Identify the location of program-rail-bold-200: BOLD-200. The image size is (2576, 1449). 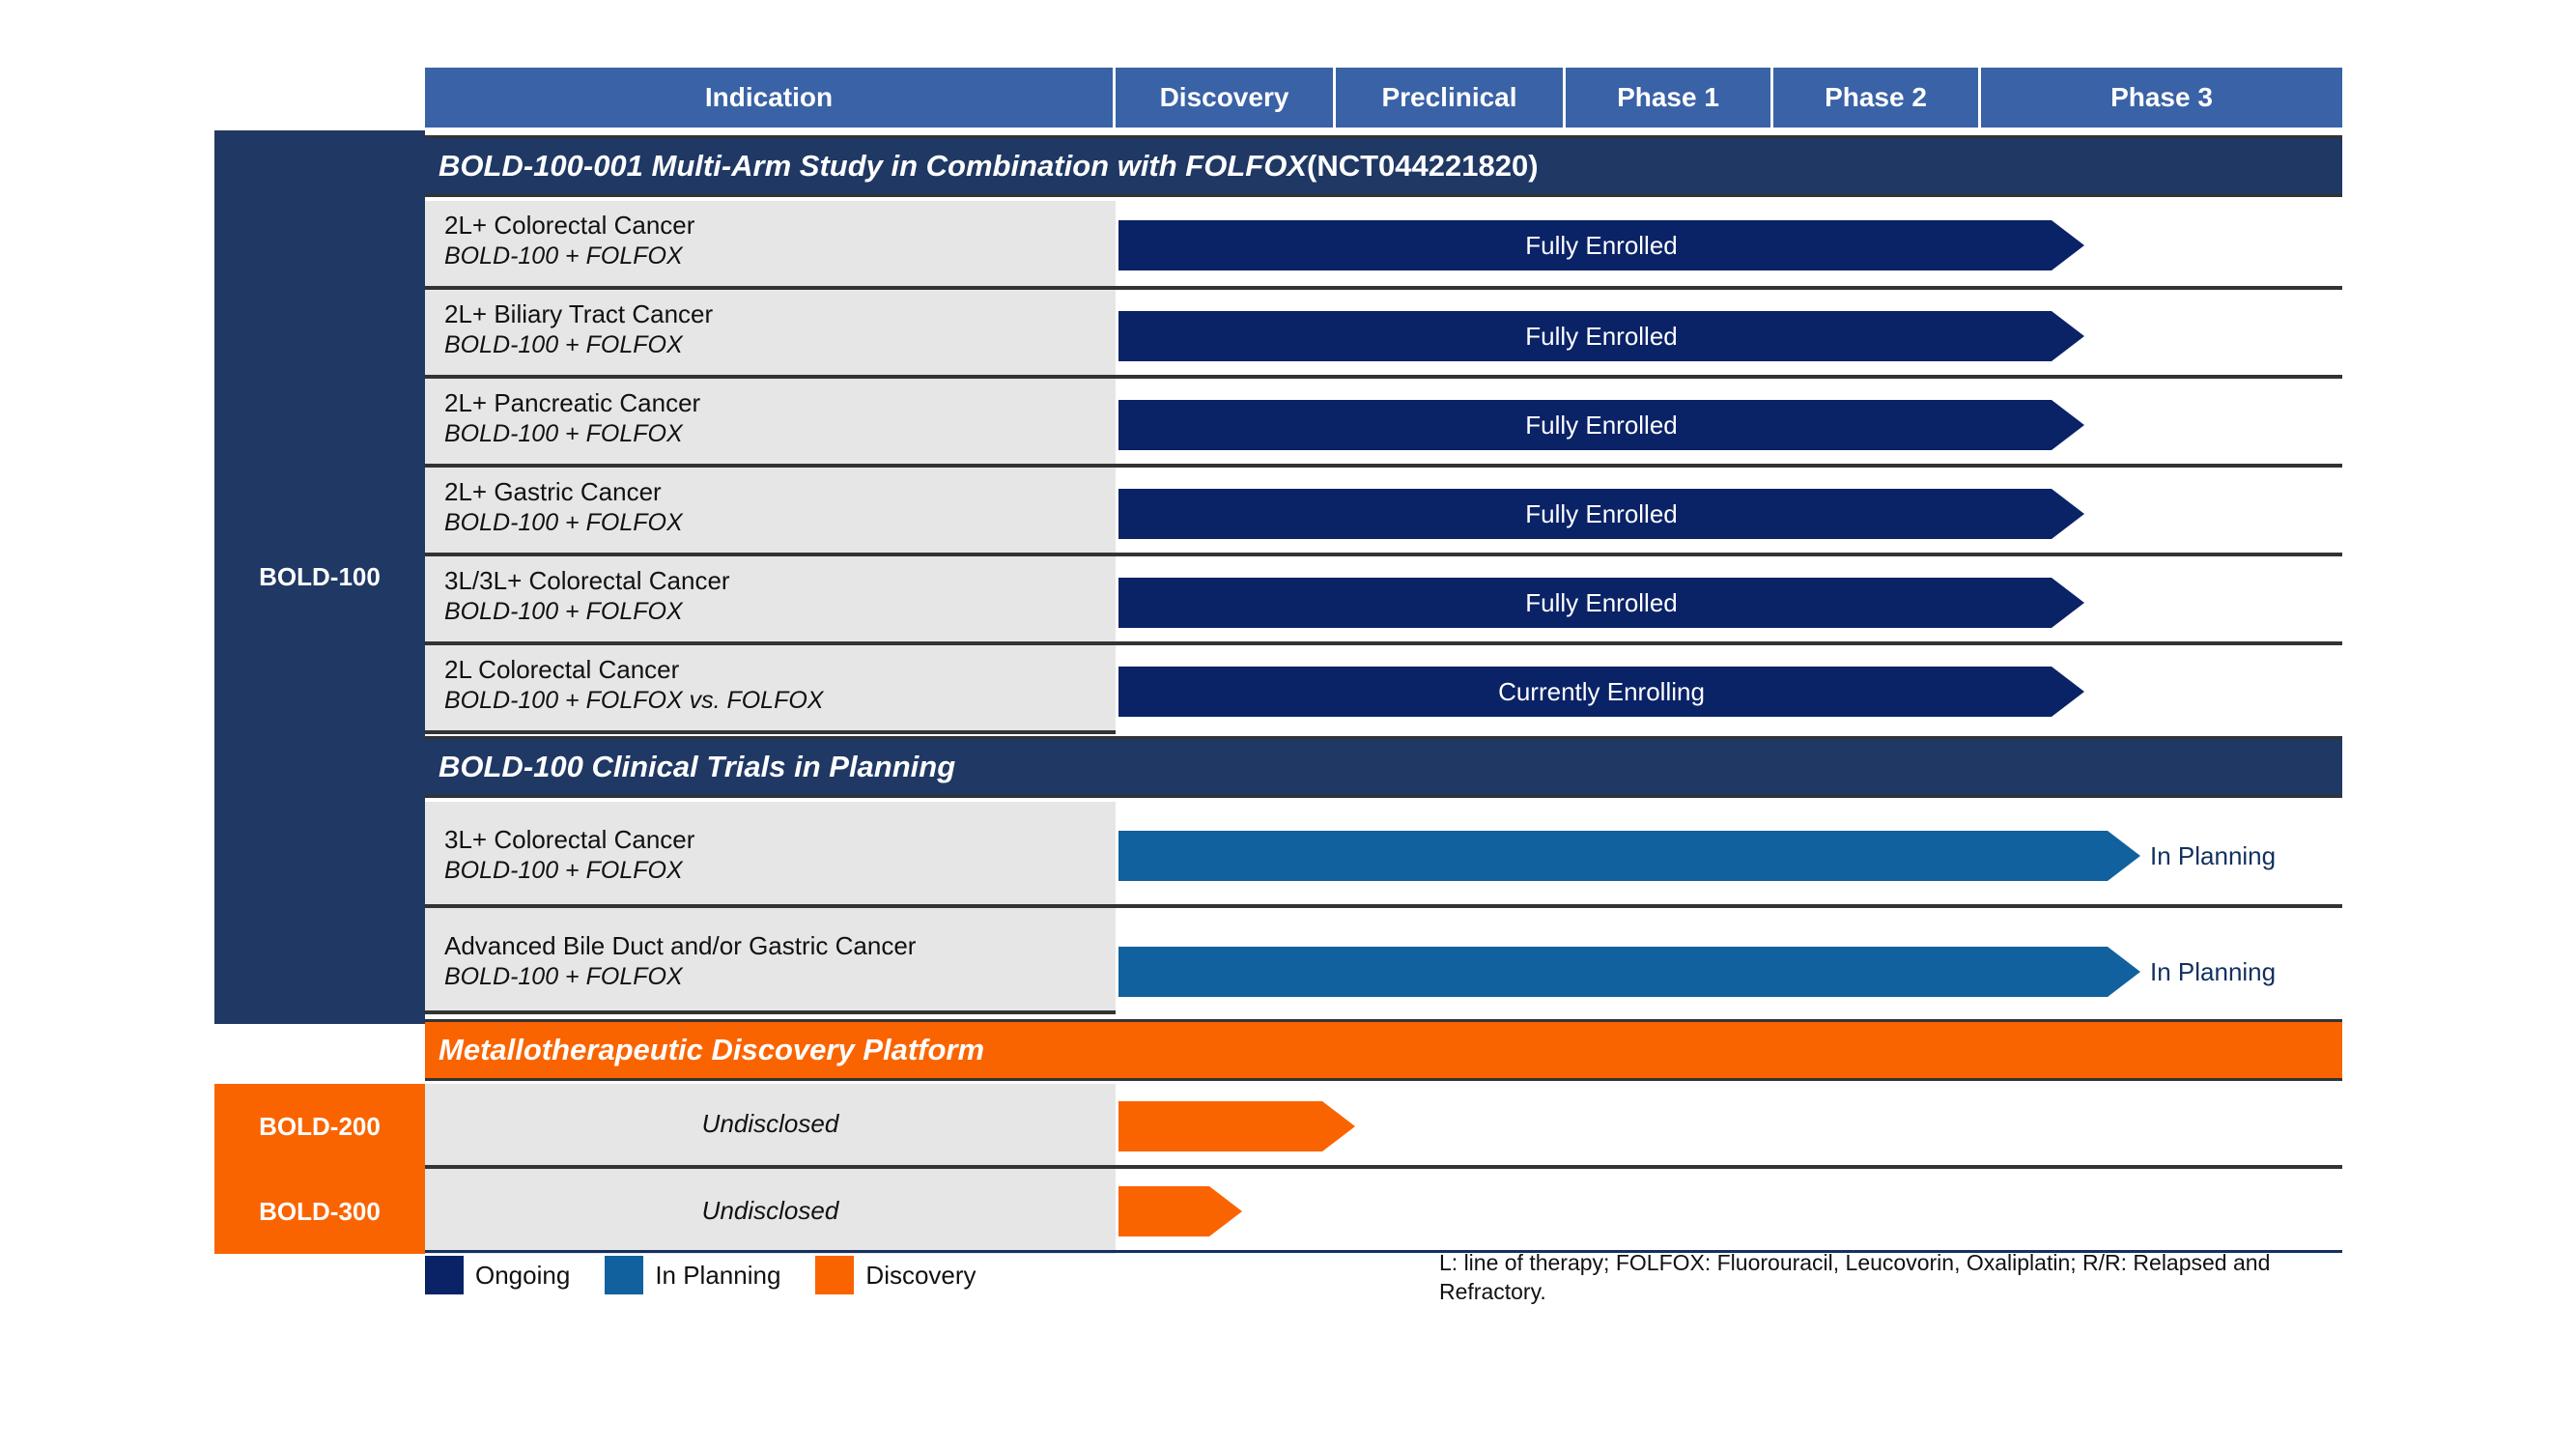
(319, 1126).